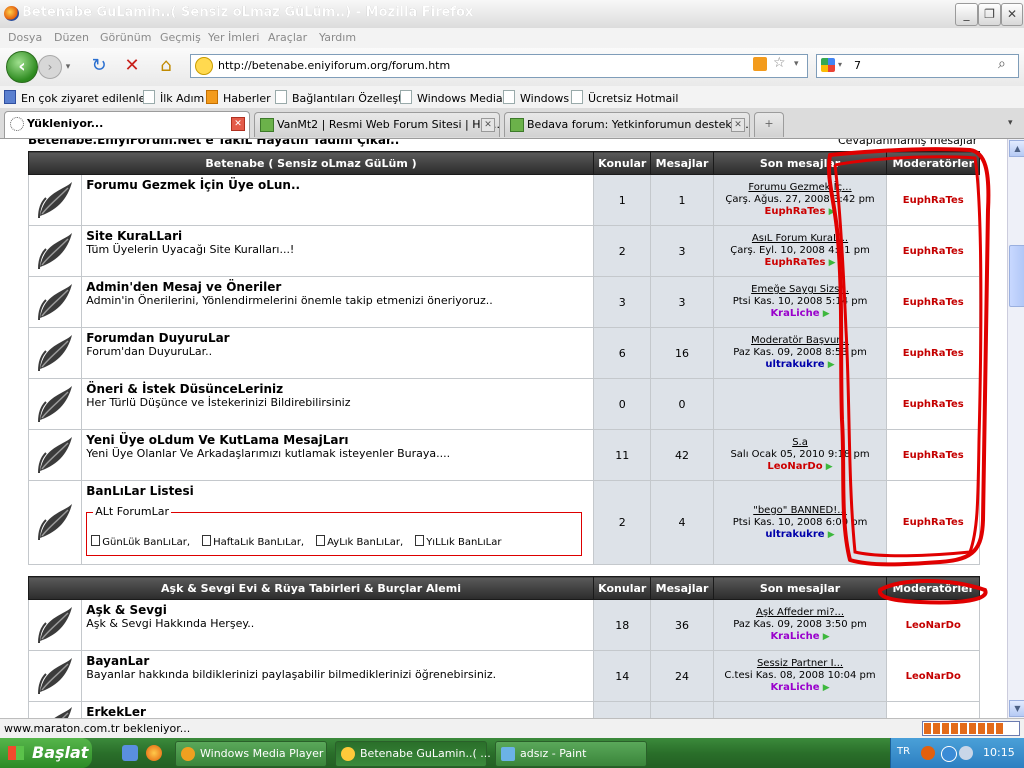 The width and height of the screenshot is (1024, 768). Describe the element at coordinates (917, 66) in the screenshot. I see `search-box: ▾ 7 ⌕` at that location.